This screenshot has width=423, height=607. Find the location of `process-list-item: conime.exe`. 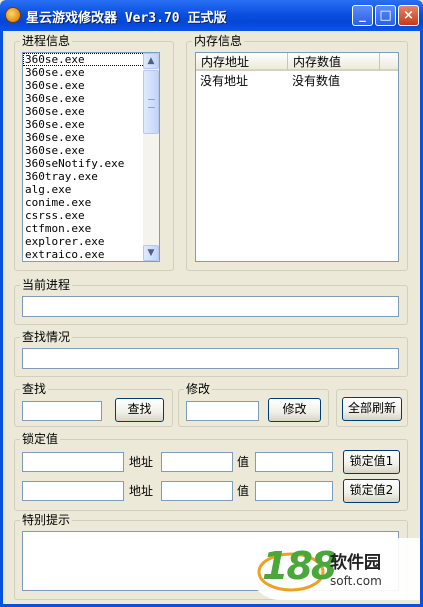

process-list-item: conime.exe is located at coordinates (91, 202).